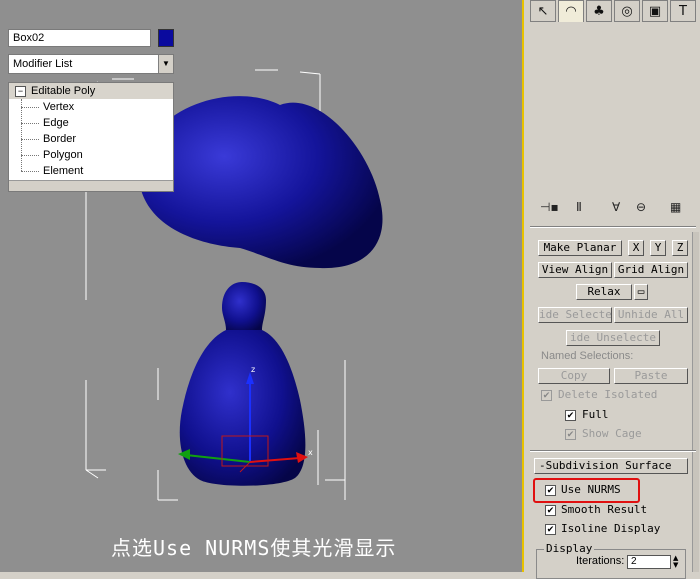  What do you see at coordinates (310, 452) in the screenshot?
I see `gizmo-x-label: x` at bounding box center [310, 452].